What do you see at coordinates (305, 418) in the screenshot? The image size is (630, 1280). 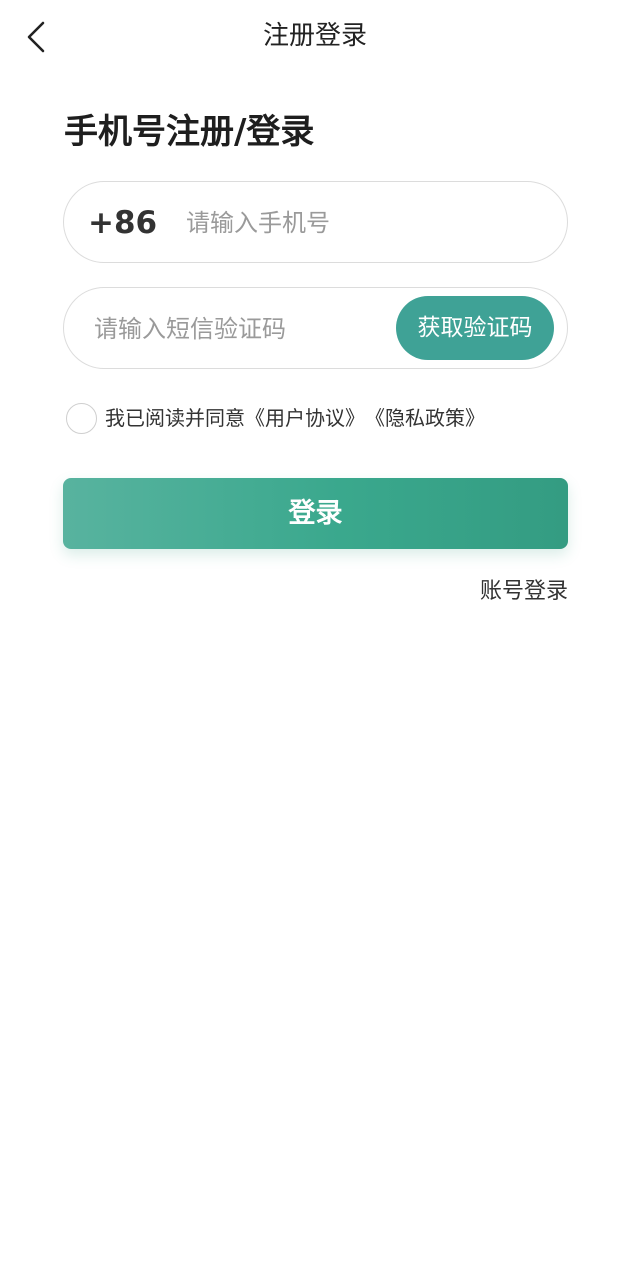 I see `user-agreement-link: 《用户协议》` at bounding box center [305, 418].